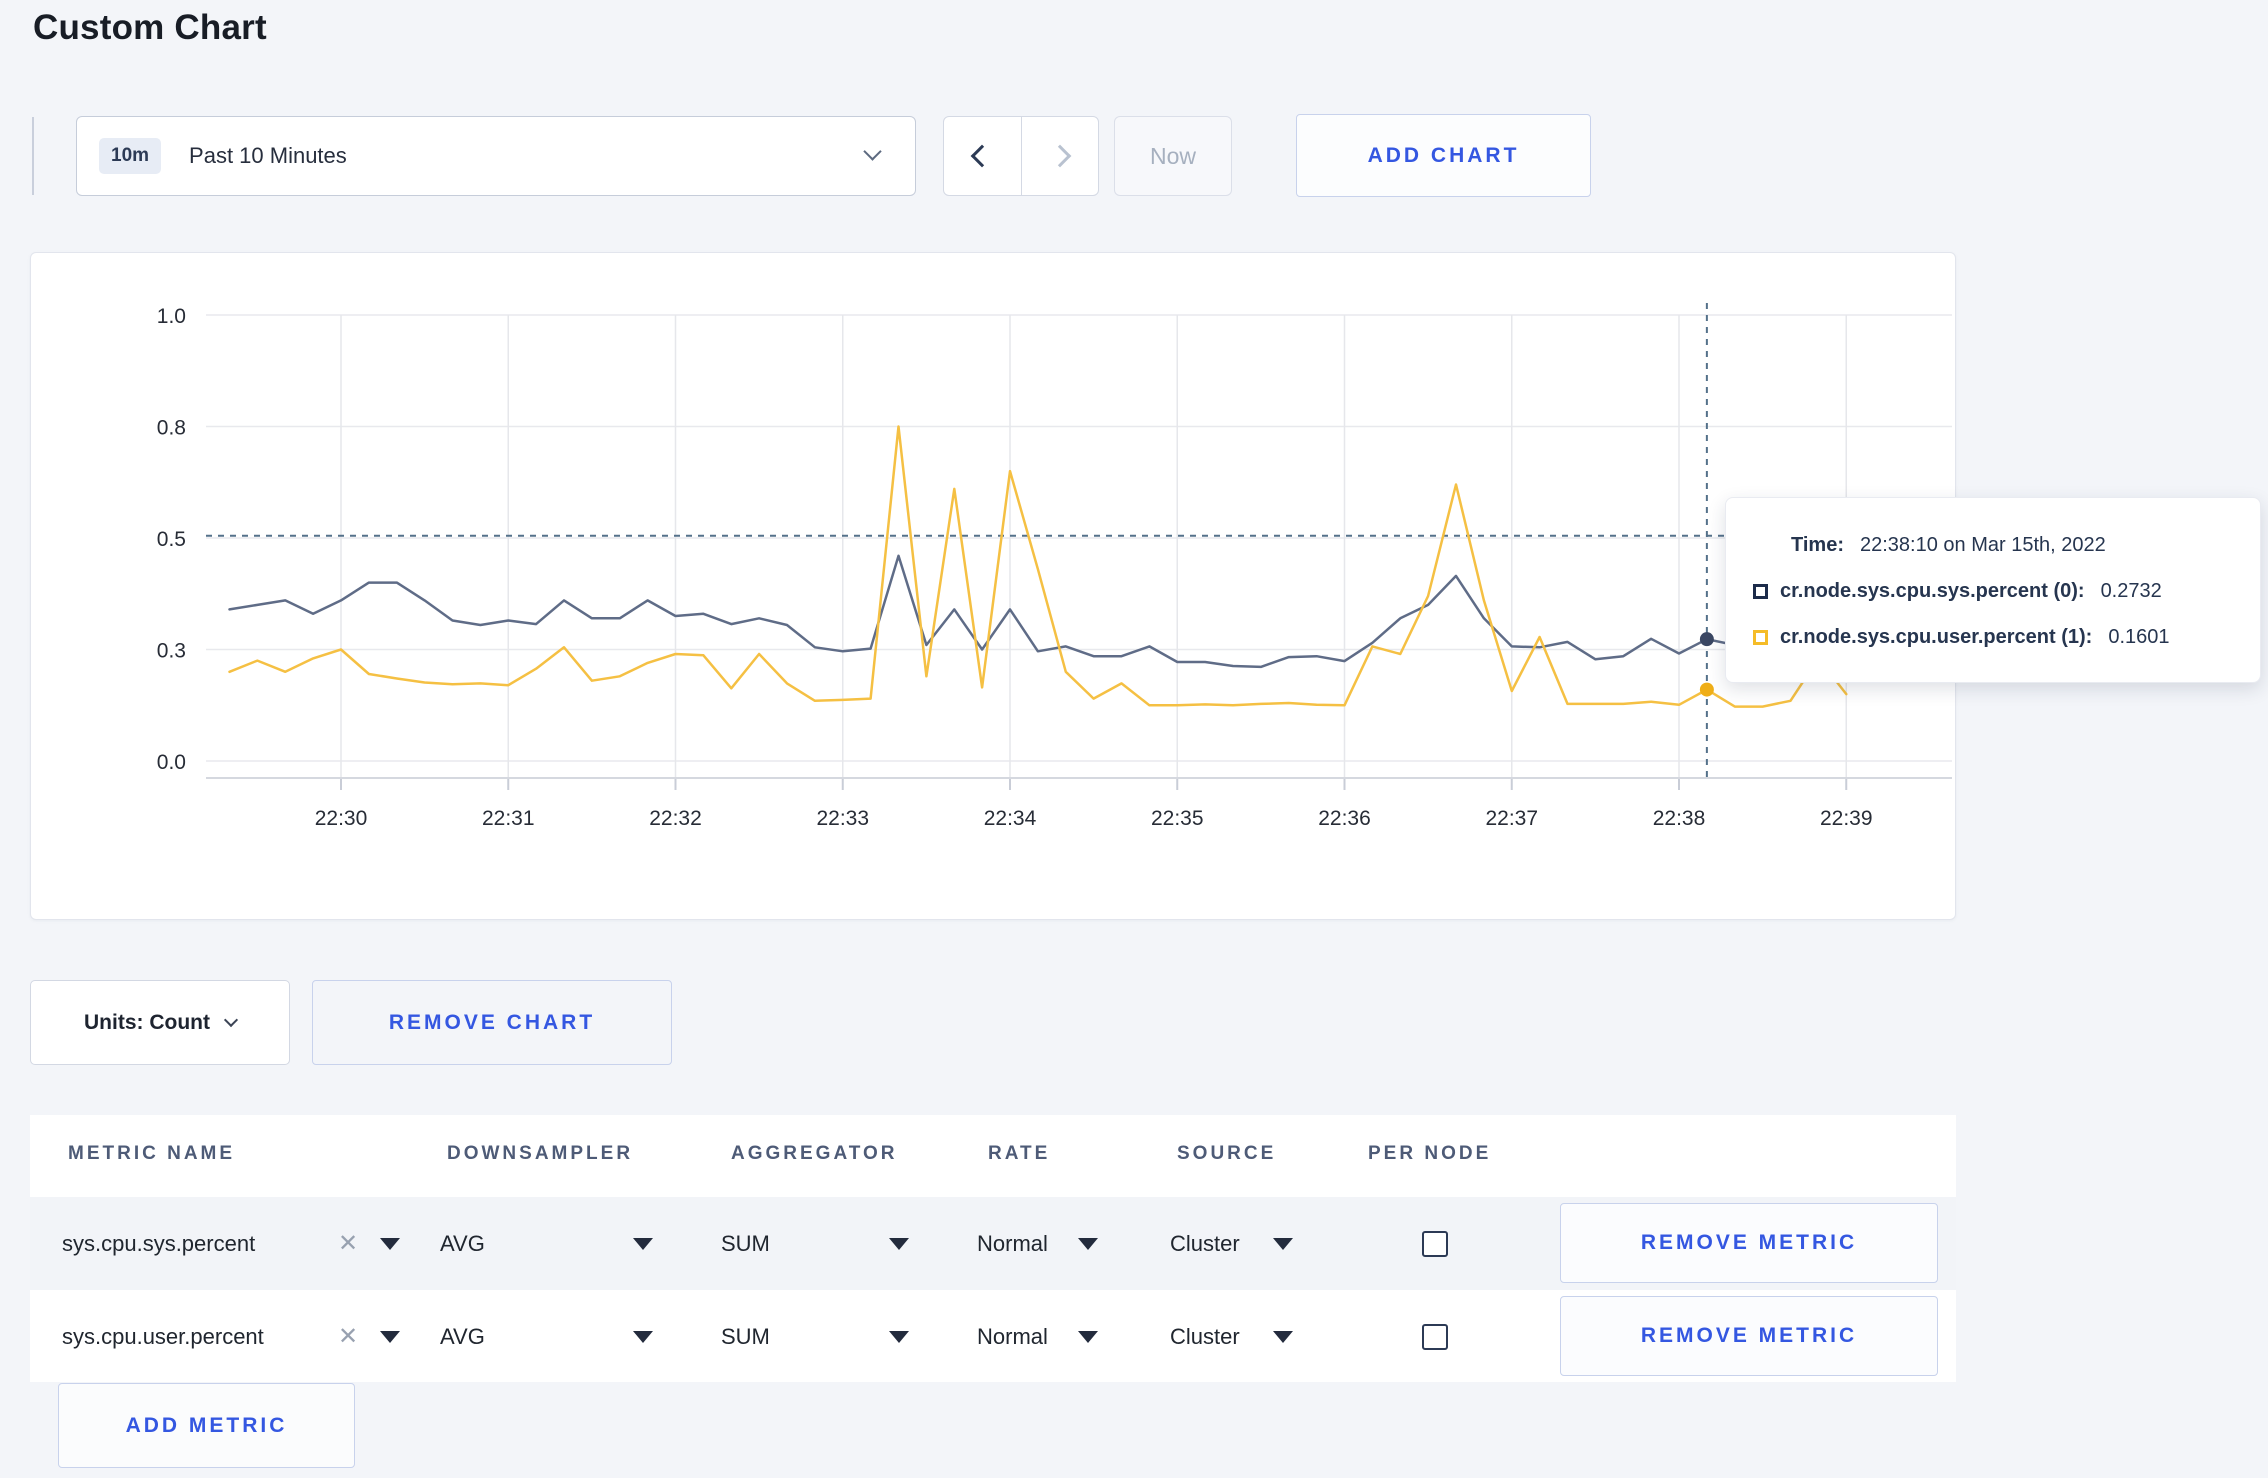  Describe the element at coordinates (1511, 818) in the screenshot. I see `svg-text: 22:37` at that location.